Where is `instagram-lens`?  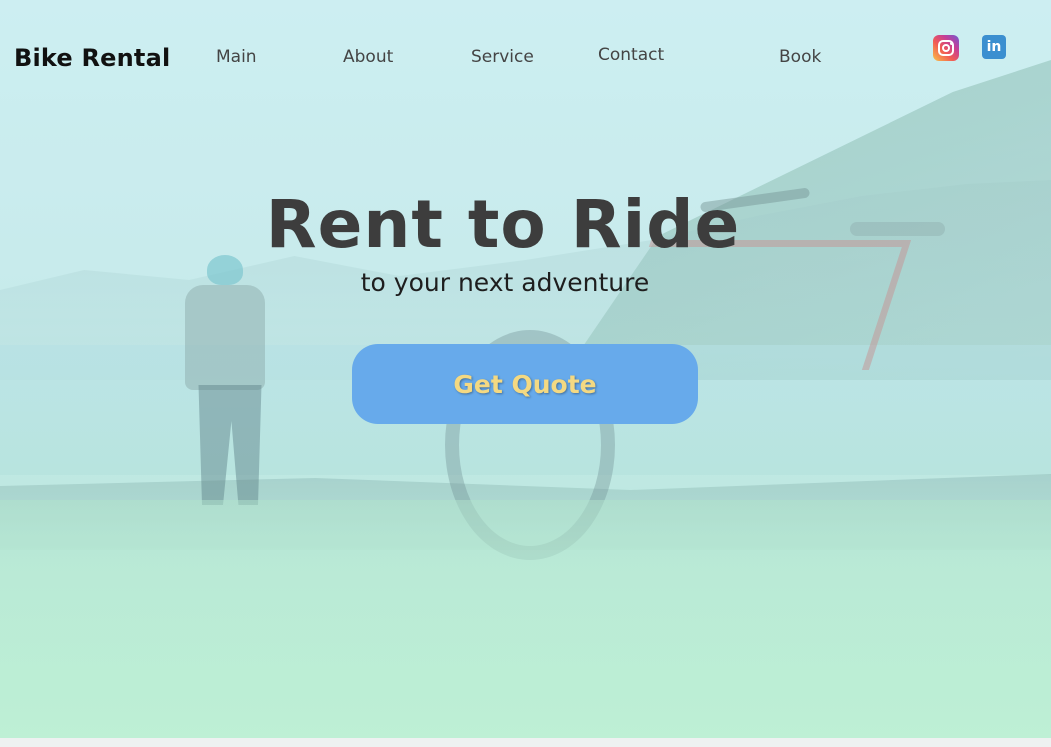
instagram-lens is located at coordinates (946, 48).